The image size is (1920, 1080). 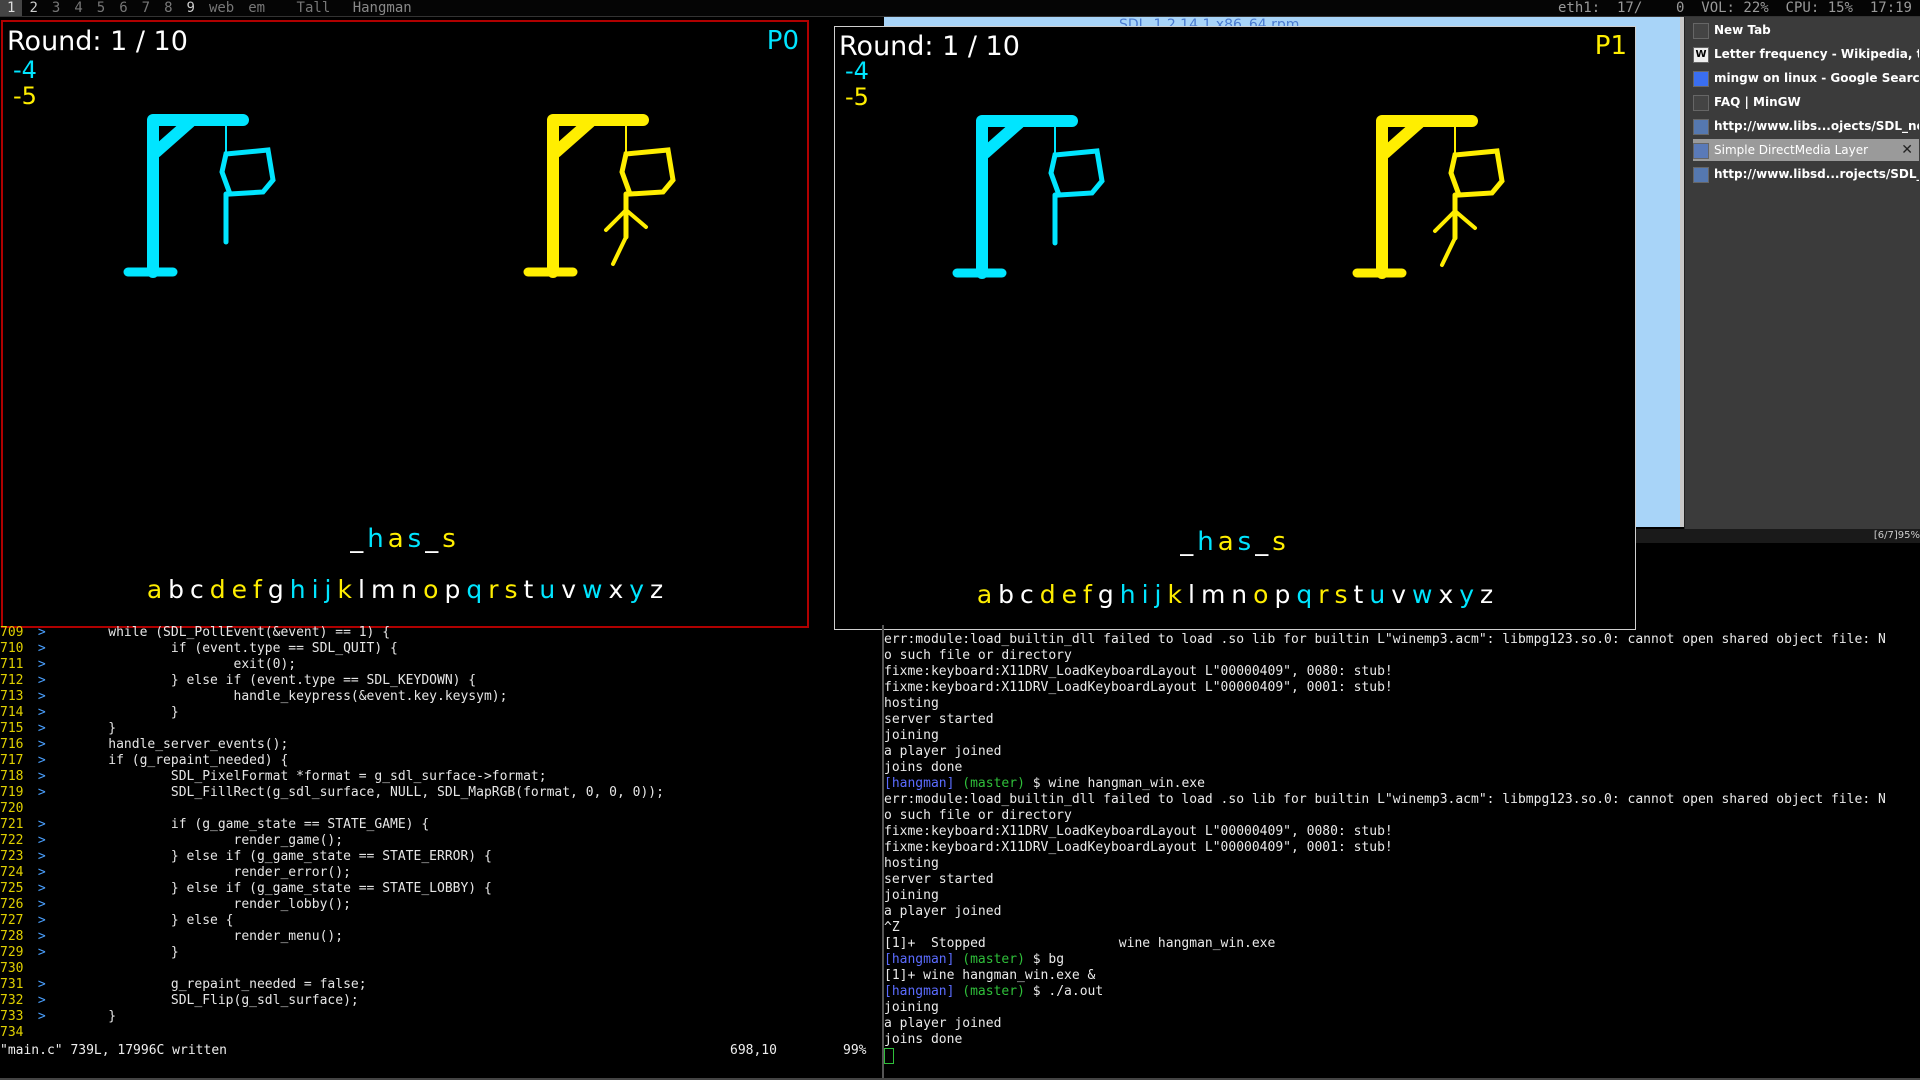 What do you see at coordinates (123, 8) in the screenshot?
I see `workspace-6: 6` at bounding box center [123, 8].